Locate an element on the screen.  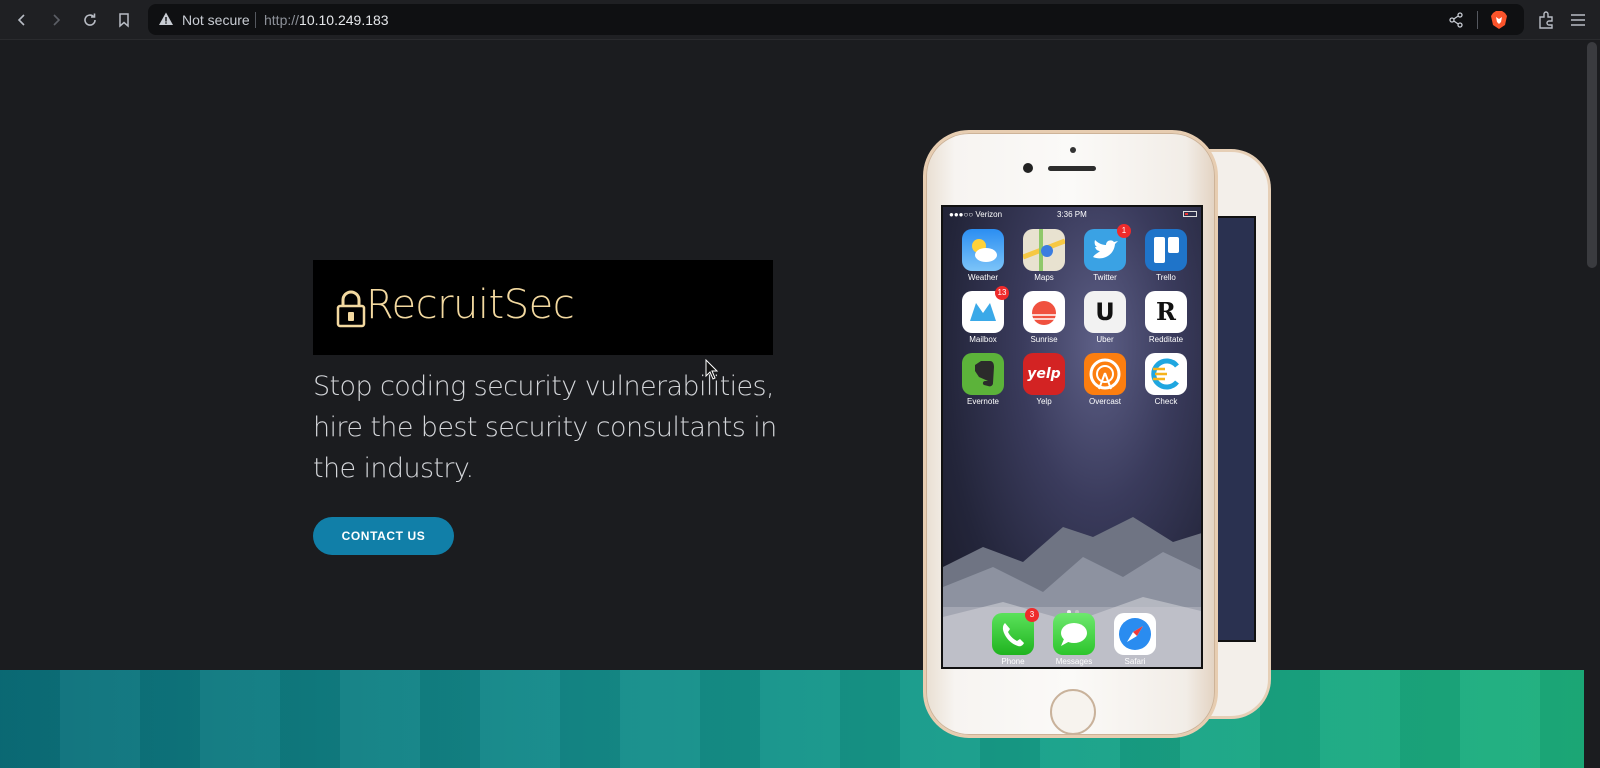
redditate-icon: R is located at coordinates (1166, 312).